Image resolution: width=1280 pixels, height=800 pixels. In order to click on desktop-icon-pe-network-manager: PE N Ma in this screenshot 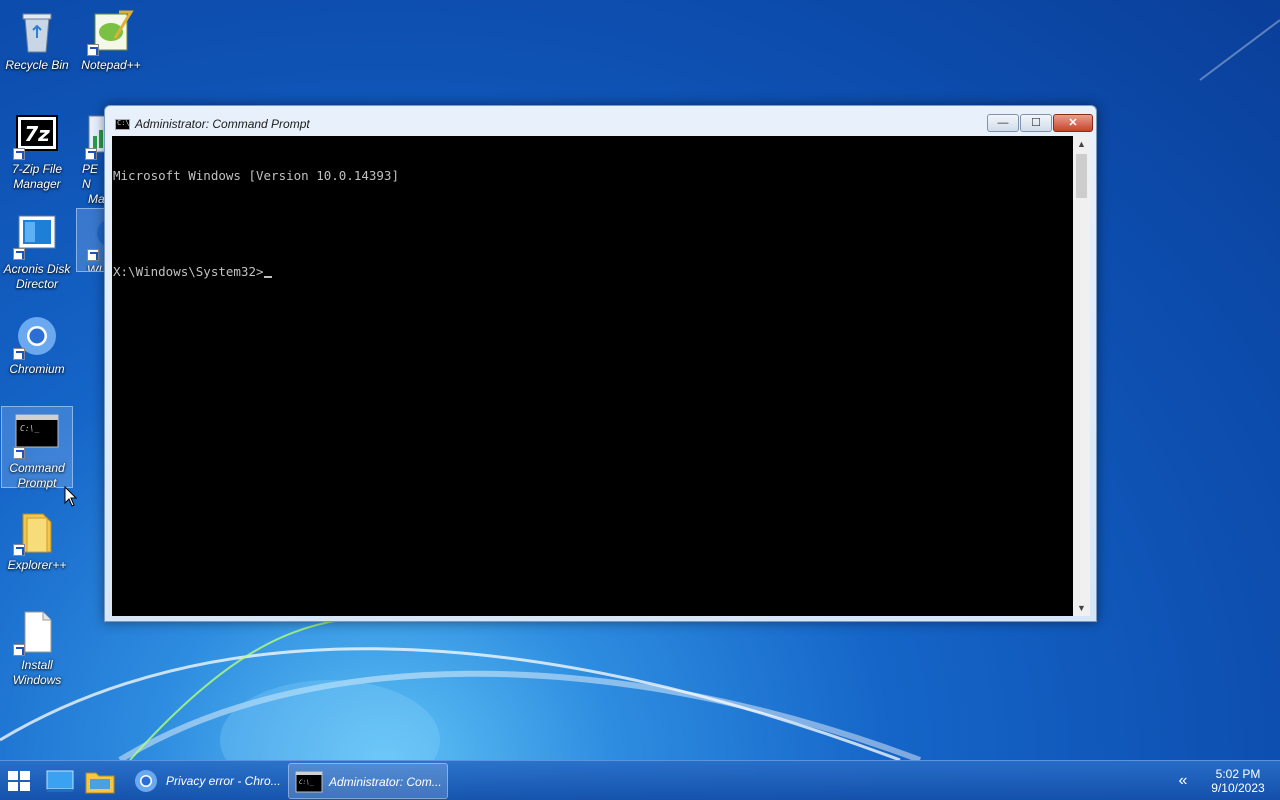, I will do `click(90, 159)`.